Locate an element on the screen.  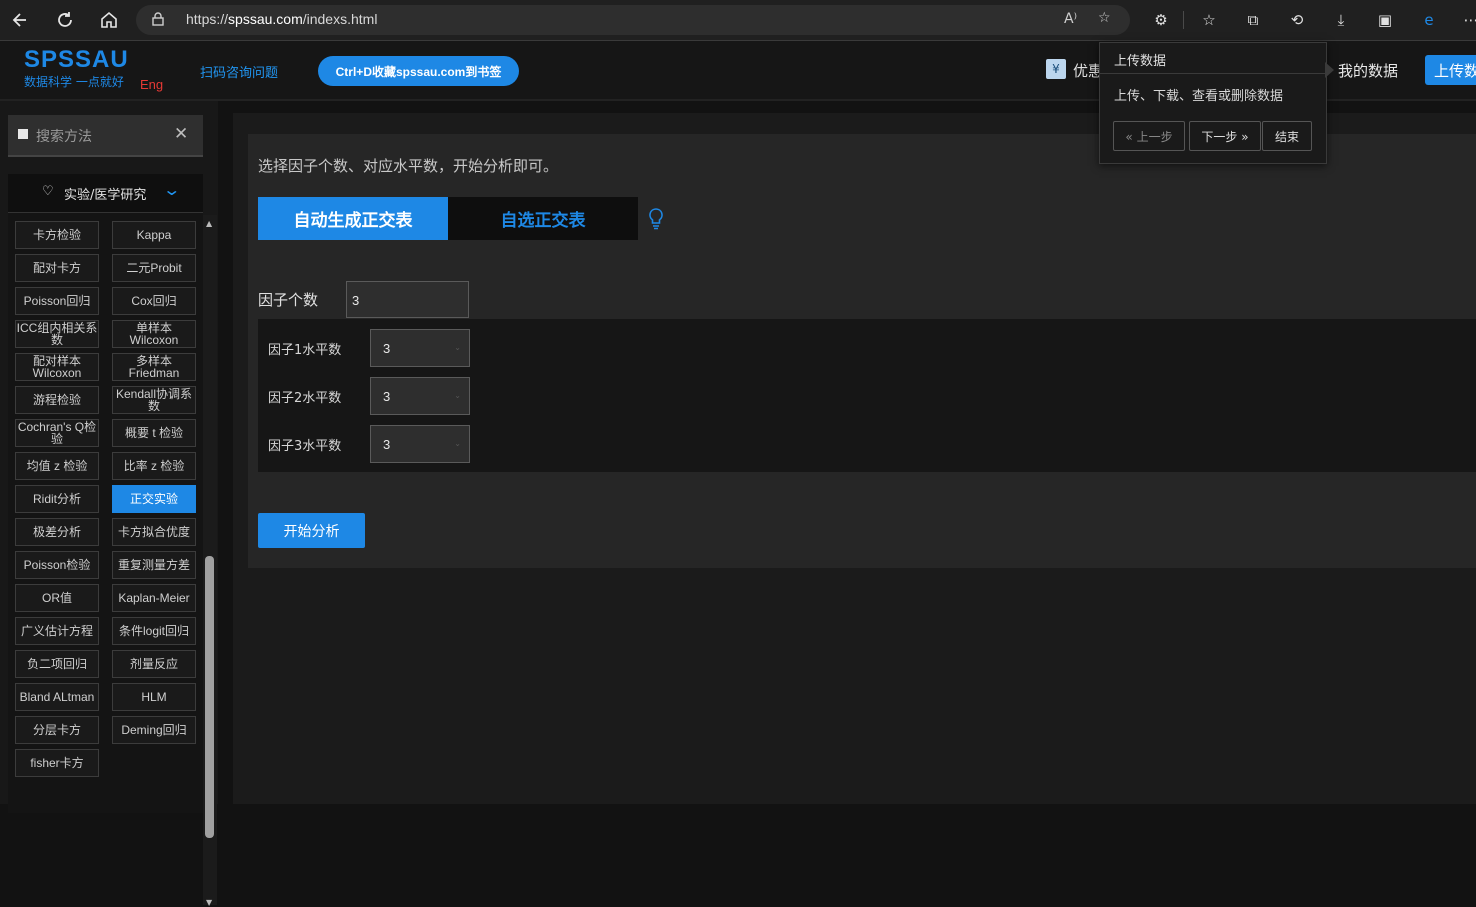
method-button: 极差分析 is located at coordinates (57, 532).